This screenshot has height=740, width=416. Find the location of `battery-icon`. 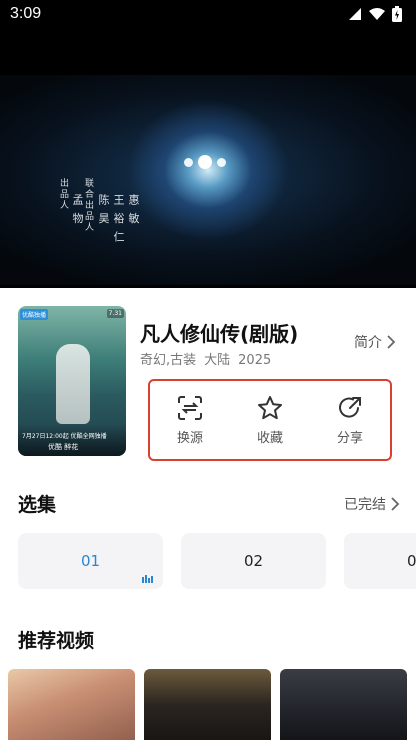

battery-icon is located at coordinates (397, 14).